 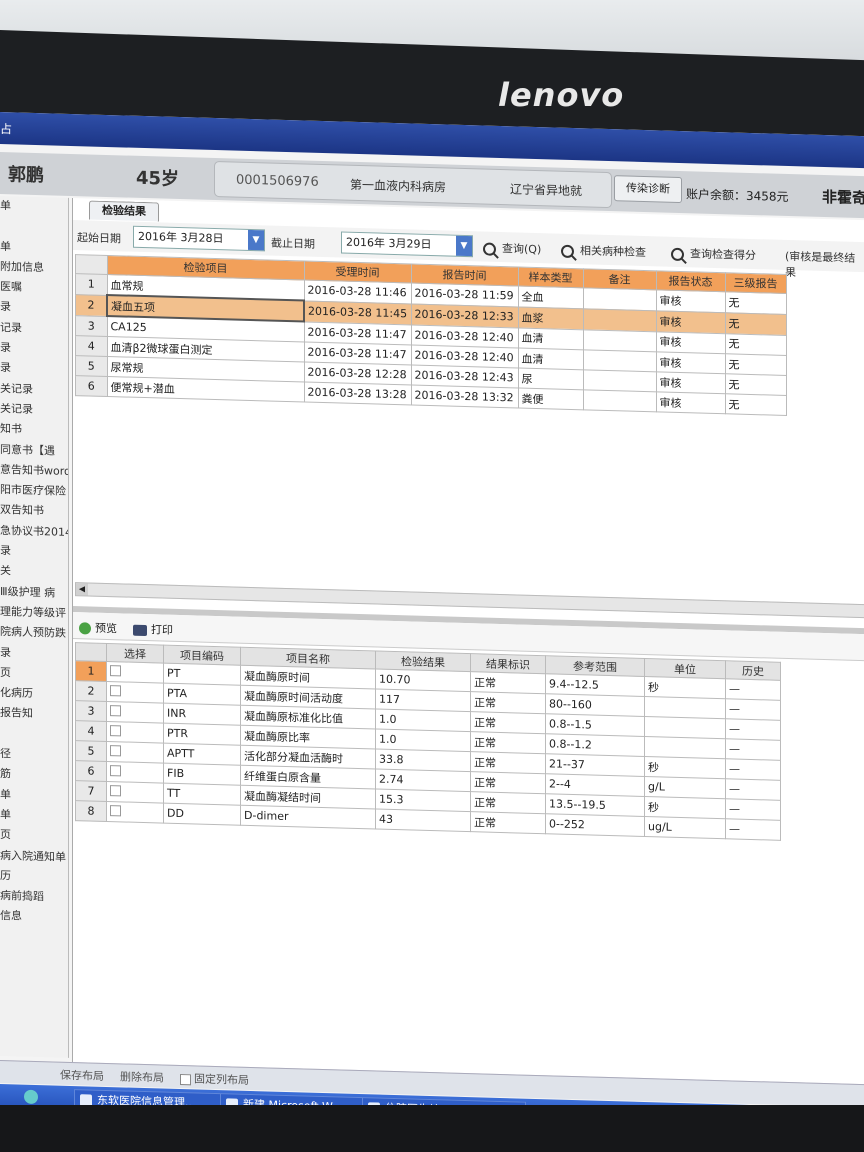 I want to click on end-date-value: 2016年 3月29日, so click(x=389, y=243).